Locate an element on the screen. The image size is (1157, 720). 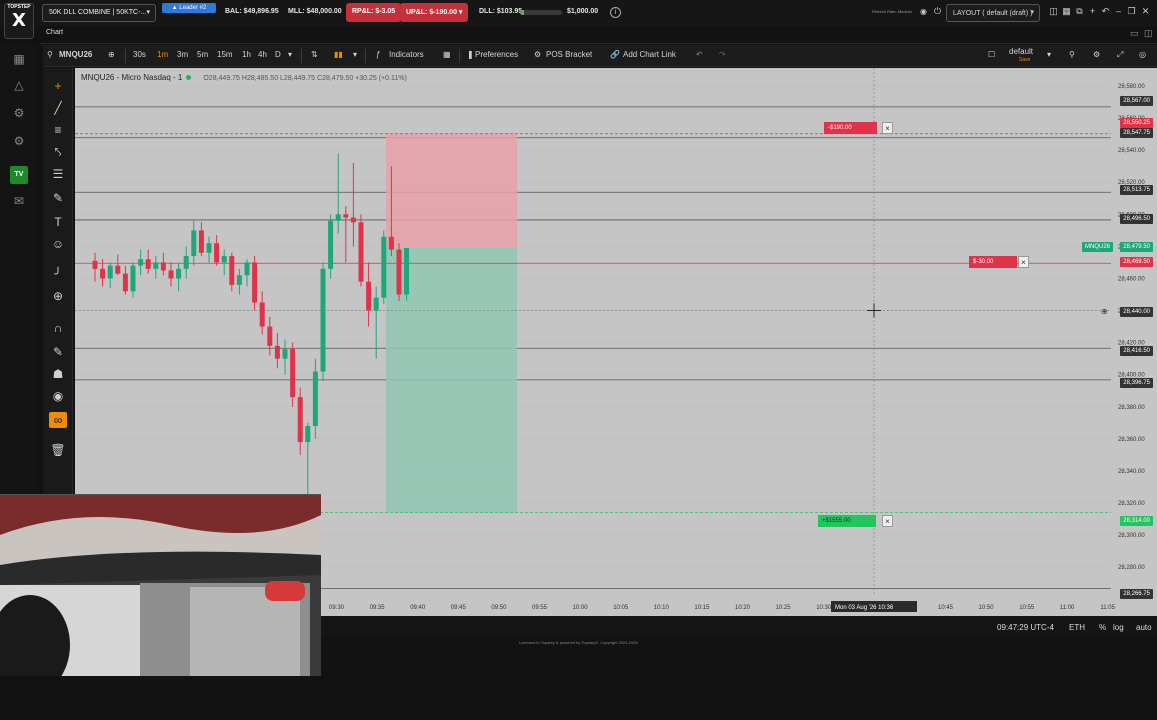
status-bar: 09:47:29 UTC-4 ETH % log auto is located at coordinates (739, 627).